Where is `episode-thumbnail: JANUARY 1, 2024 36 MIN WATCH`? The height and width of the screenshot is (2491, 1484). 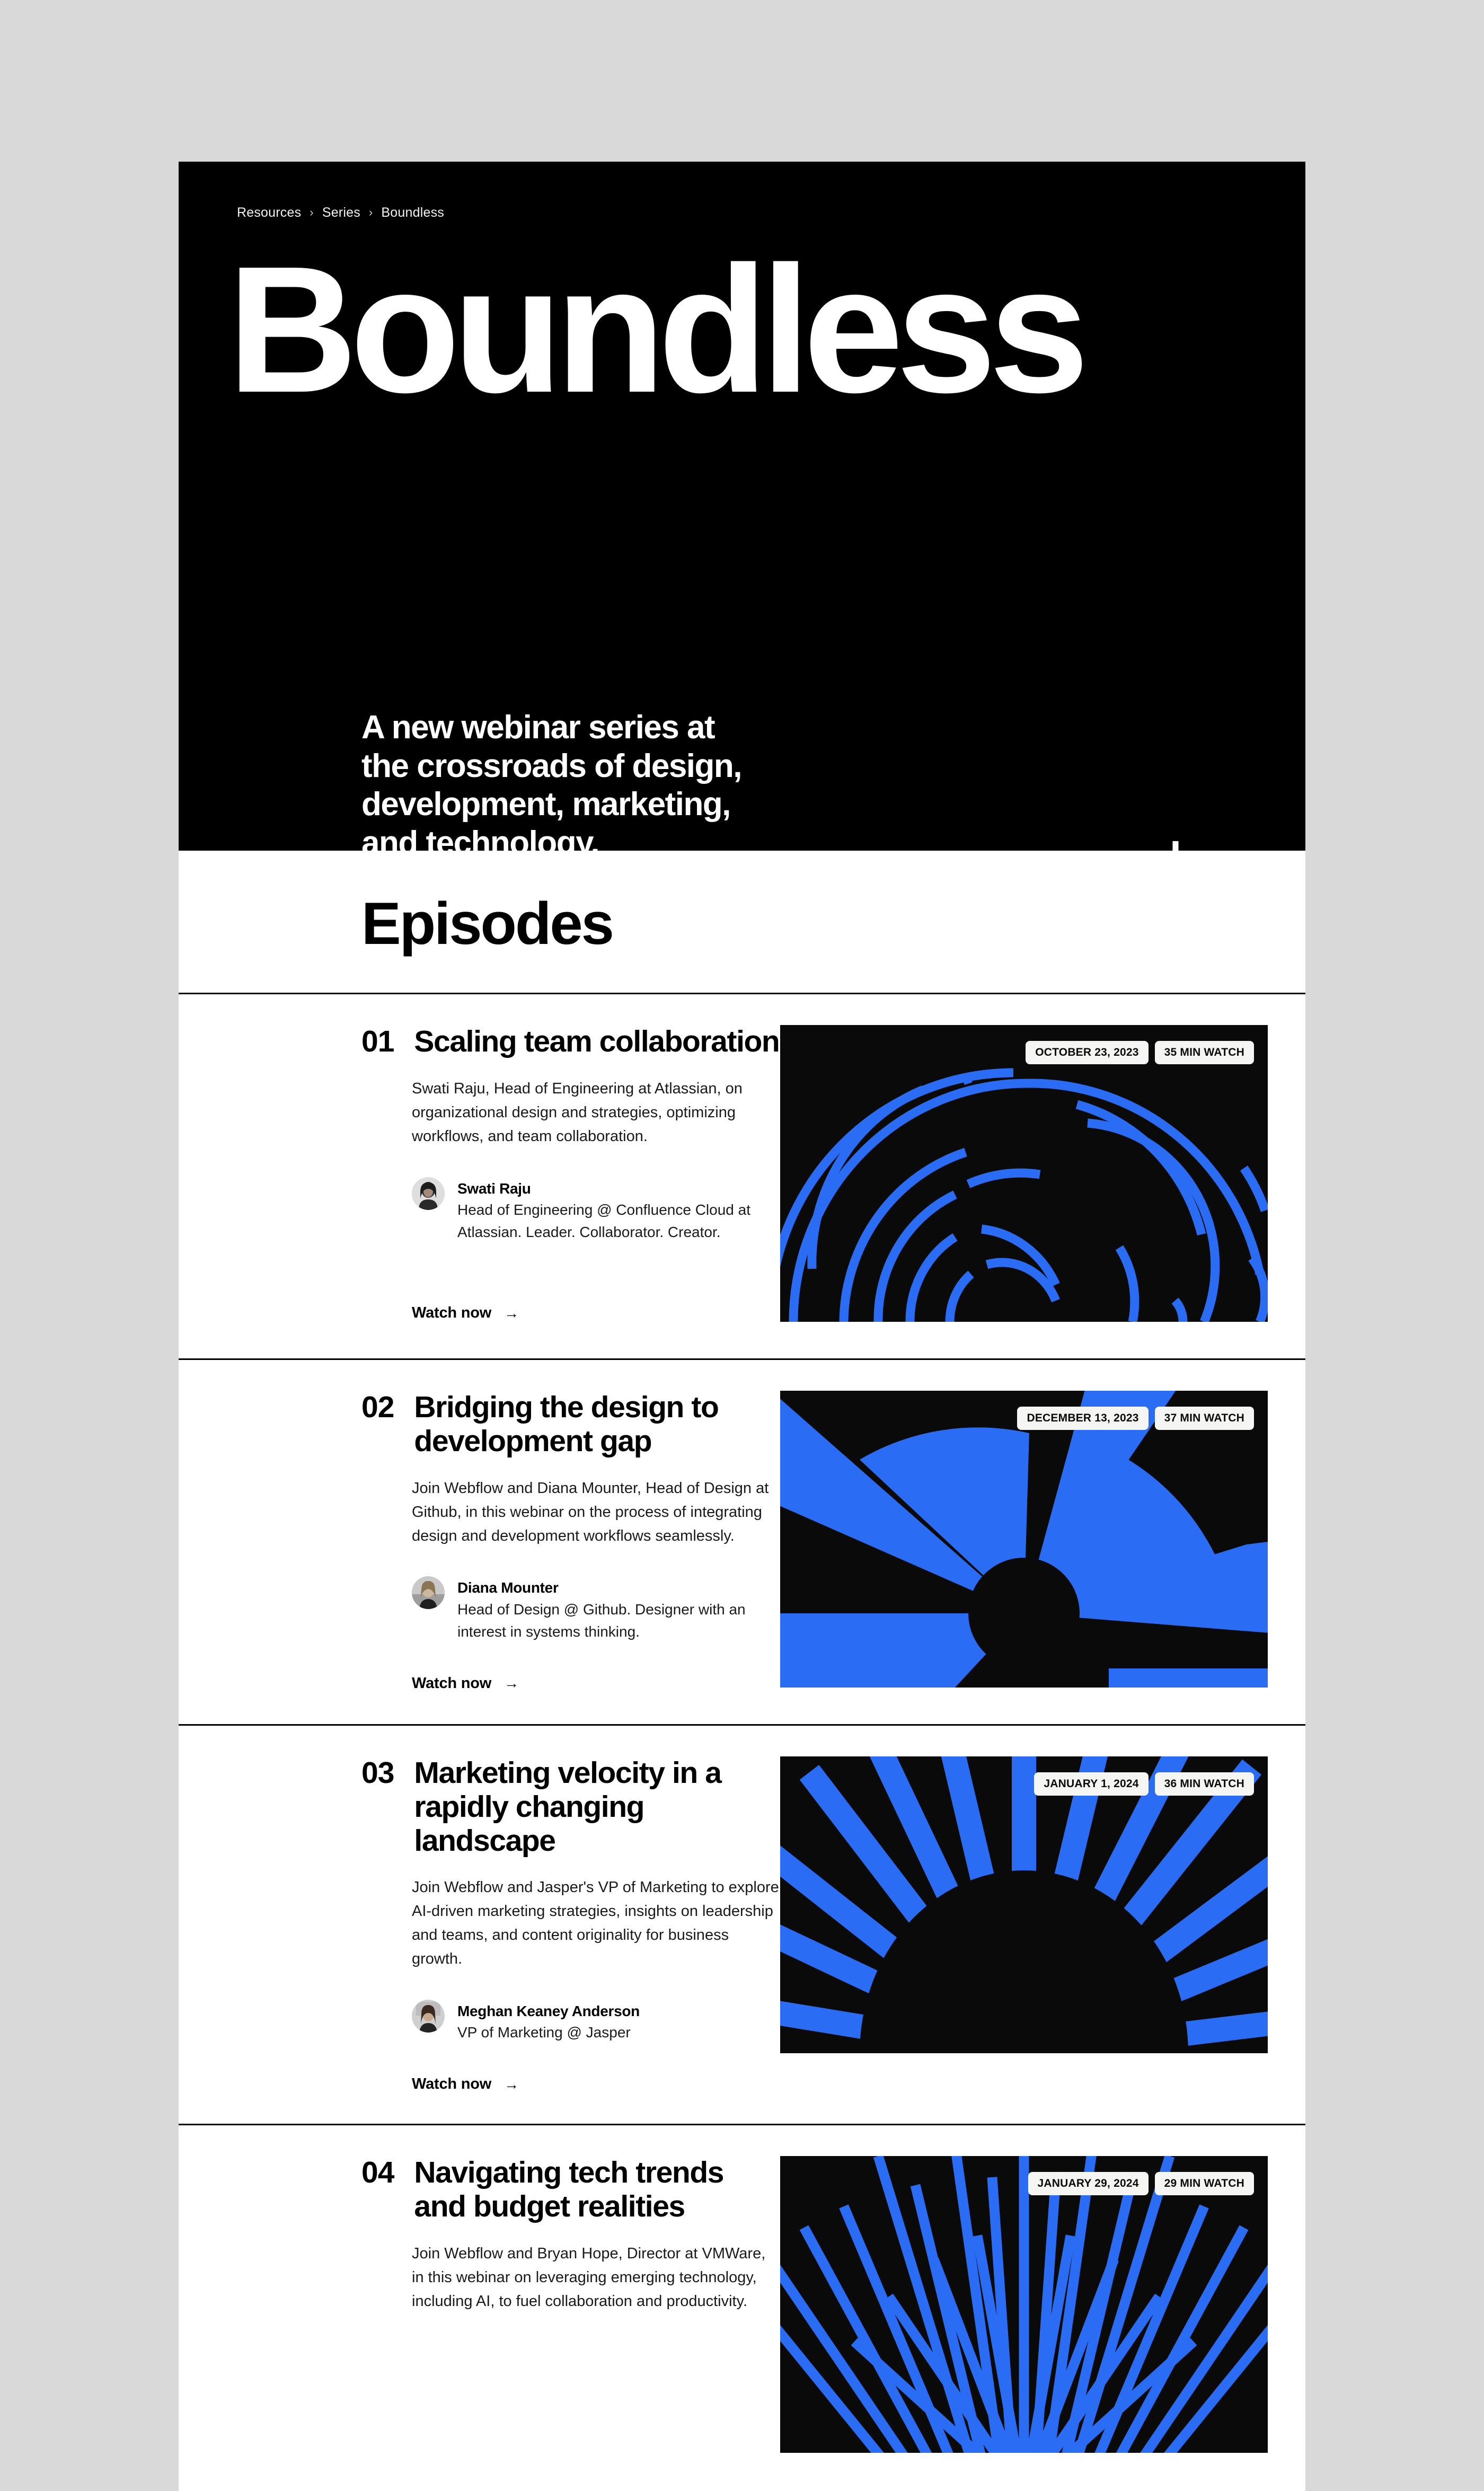
episode-thumbnail: JANUARY 1, 2024 36 MIN WATCH is located at coordinates (1024, 1905).